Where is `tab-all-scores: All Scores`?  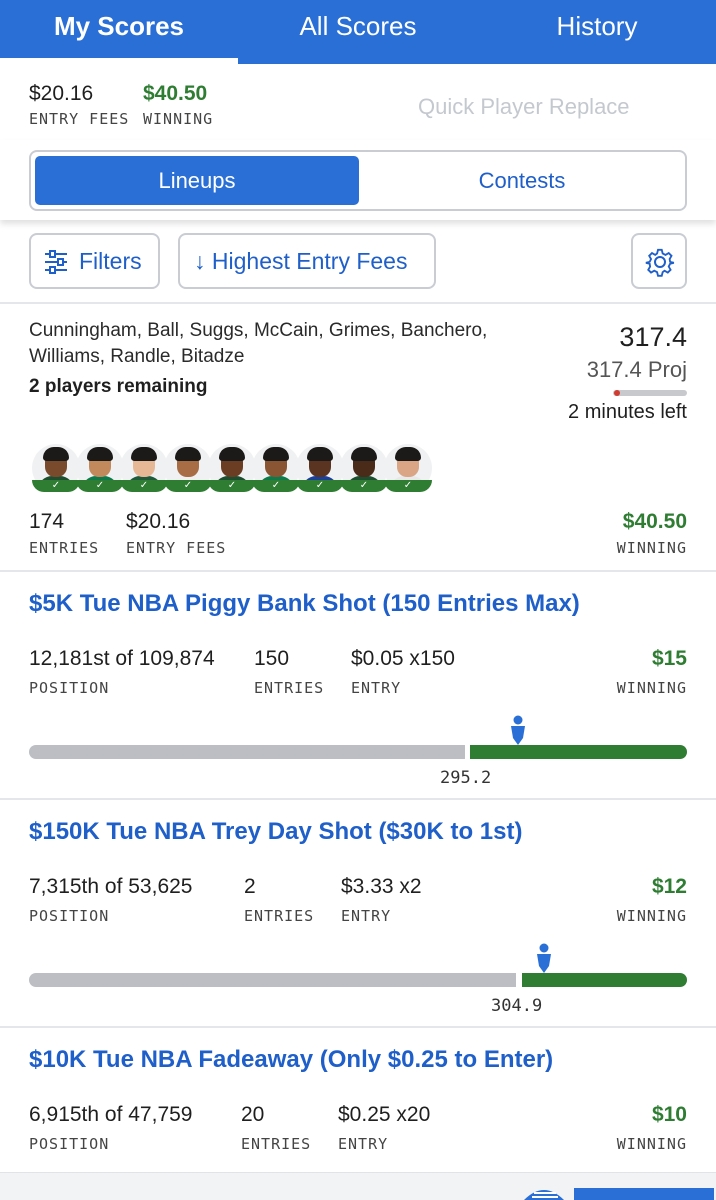
tab-all-scores: All Scores is located at coordinates (358, 32).